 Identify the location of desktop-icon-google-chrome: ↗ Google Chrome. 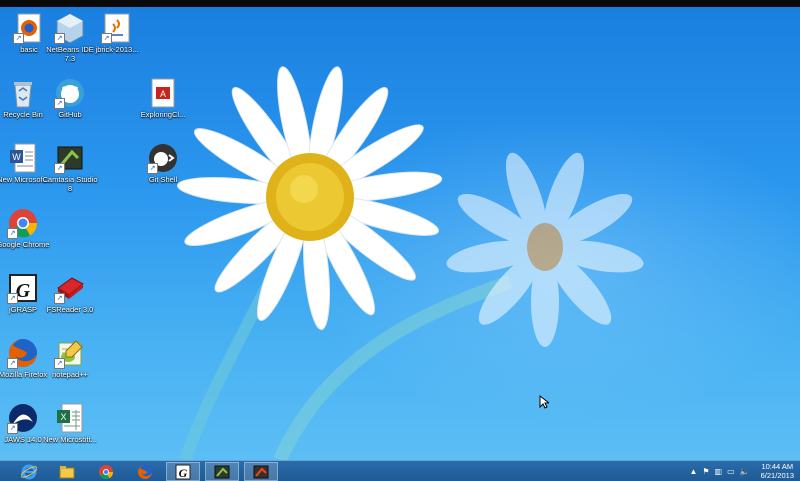
(26, 228).